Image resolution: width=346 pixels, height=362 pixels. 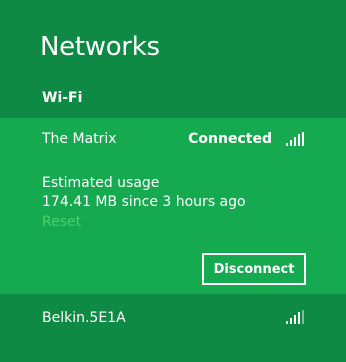 I want to click on usage-value: 174.41 MB since 3 hours ago, so click(x=144, y=202).